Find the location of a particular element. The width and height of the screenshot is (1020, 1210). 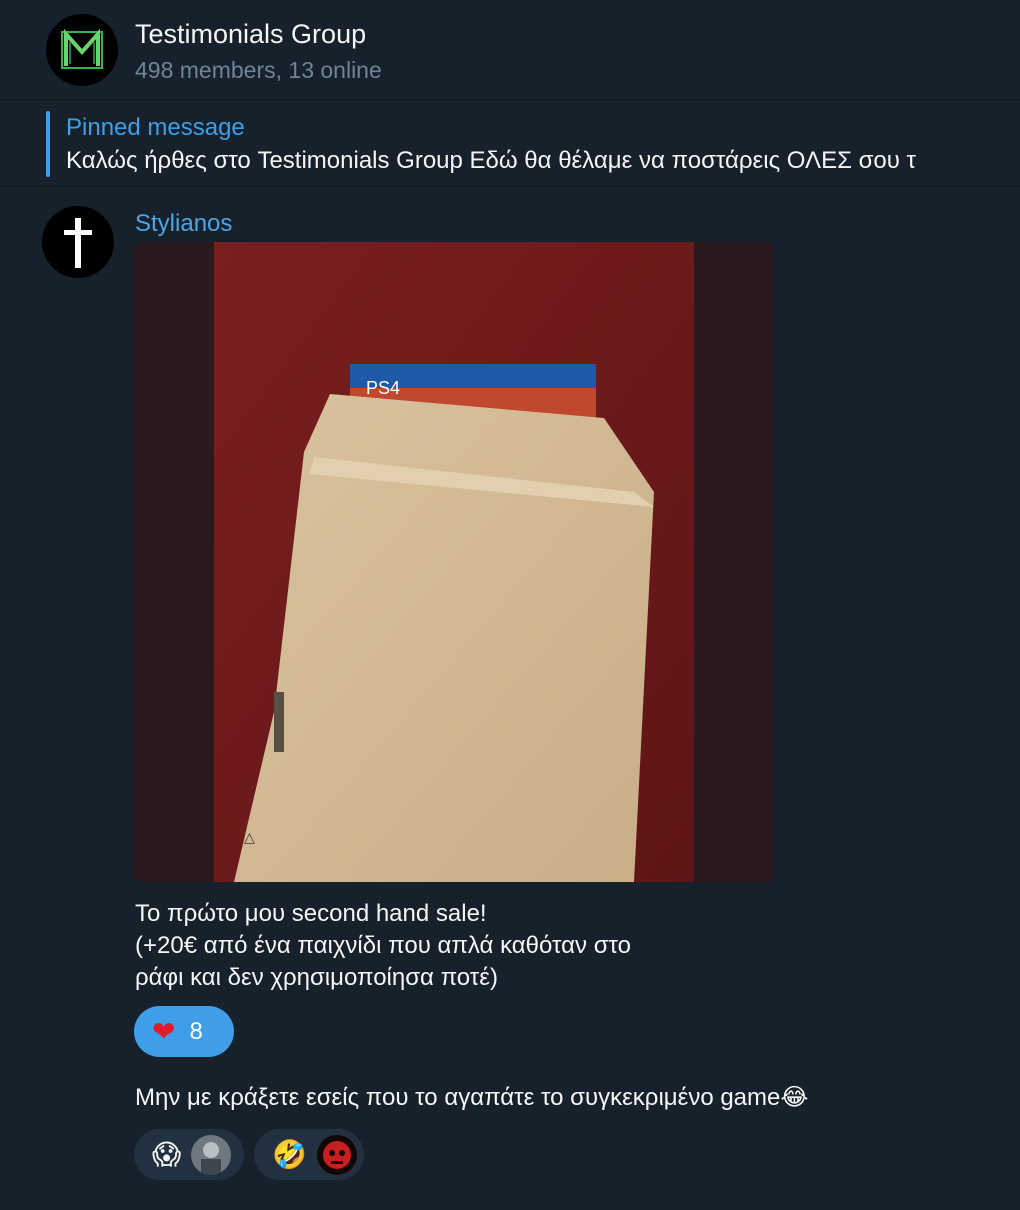

pinned-indicator is located at coordinates (48, 144).